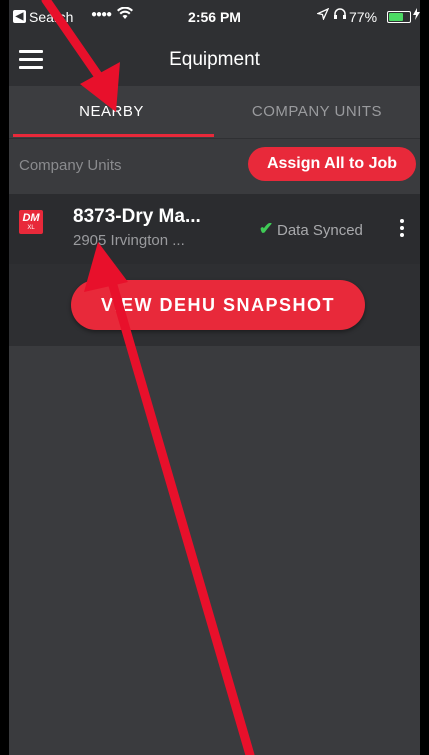 This screenshot has width=429, height=755. Describe the element at coordinates (70, 165) in the screenshot. I see `section-label: Company Units` at that location.